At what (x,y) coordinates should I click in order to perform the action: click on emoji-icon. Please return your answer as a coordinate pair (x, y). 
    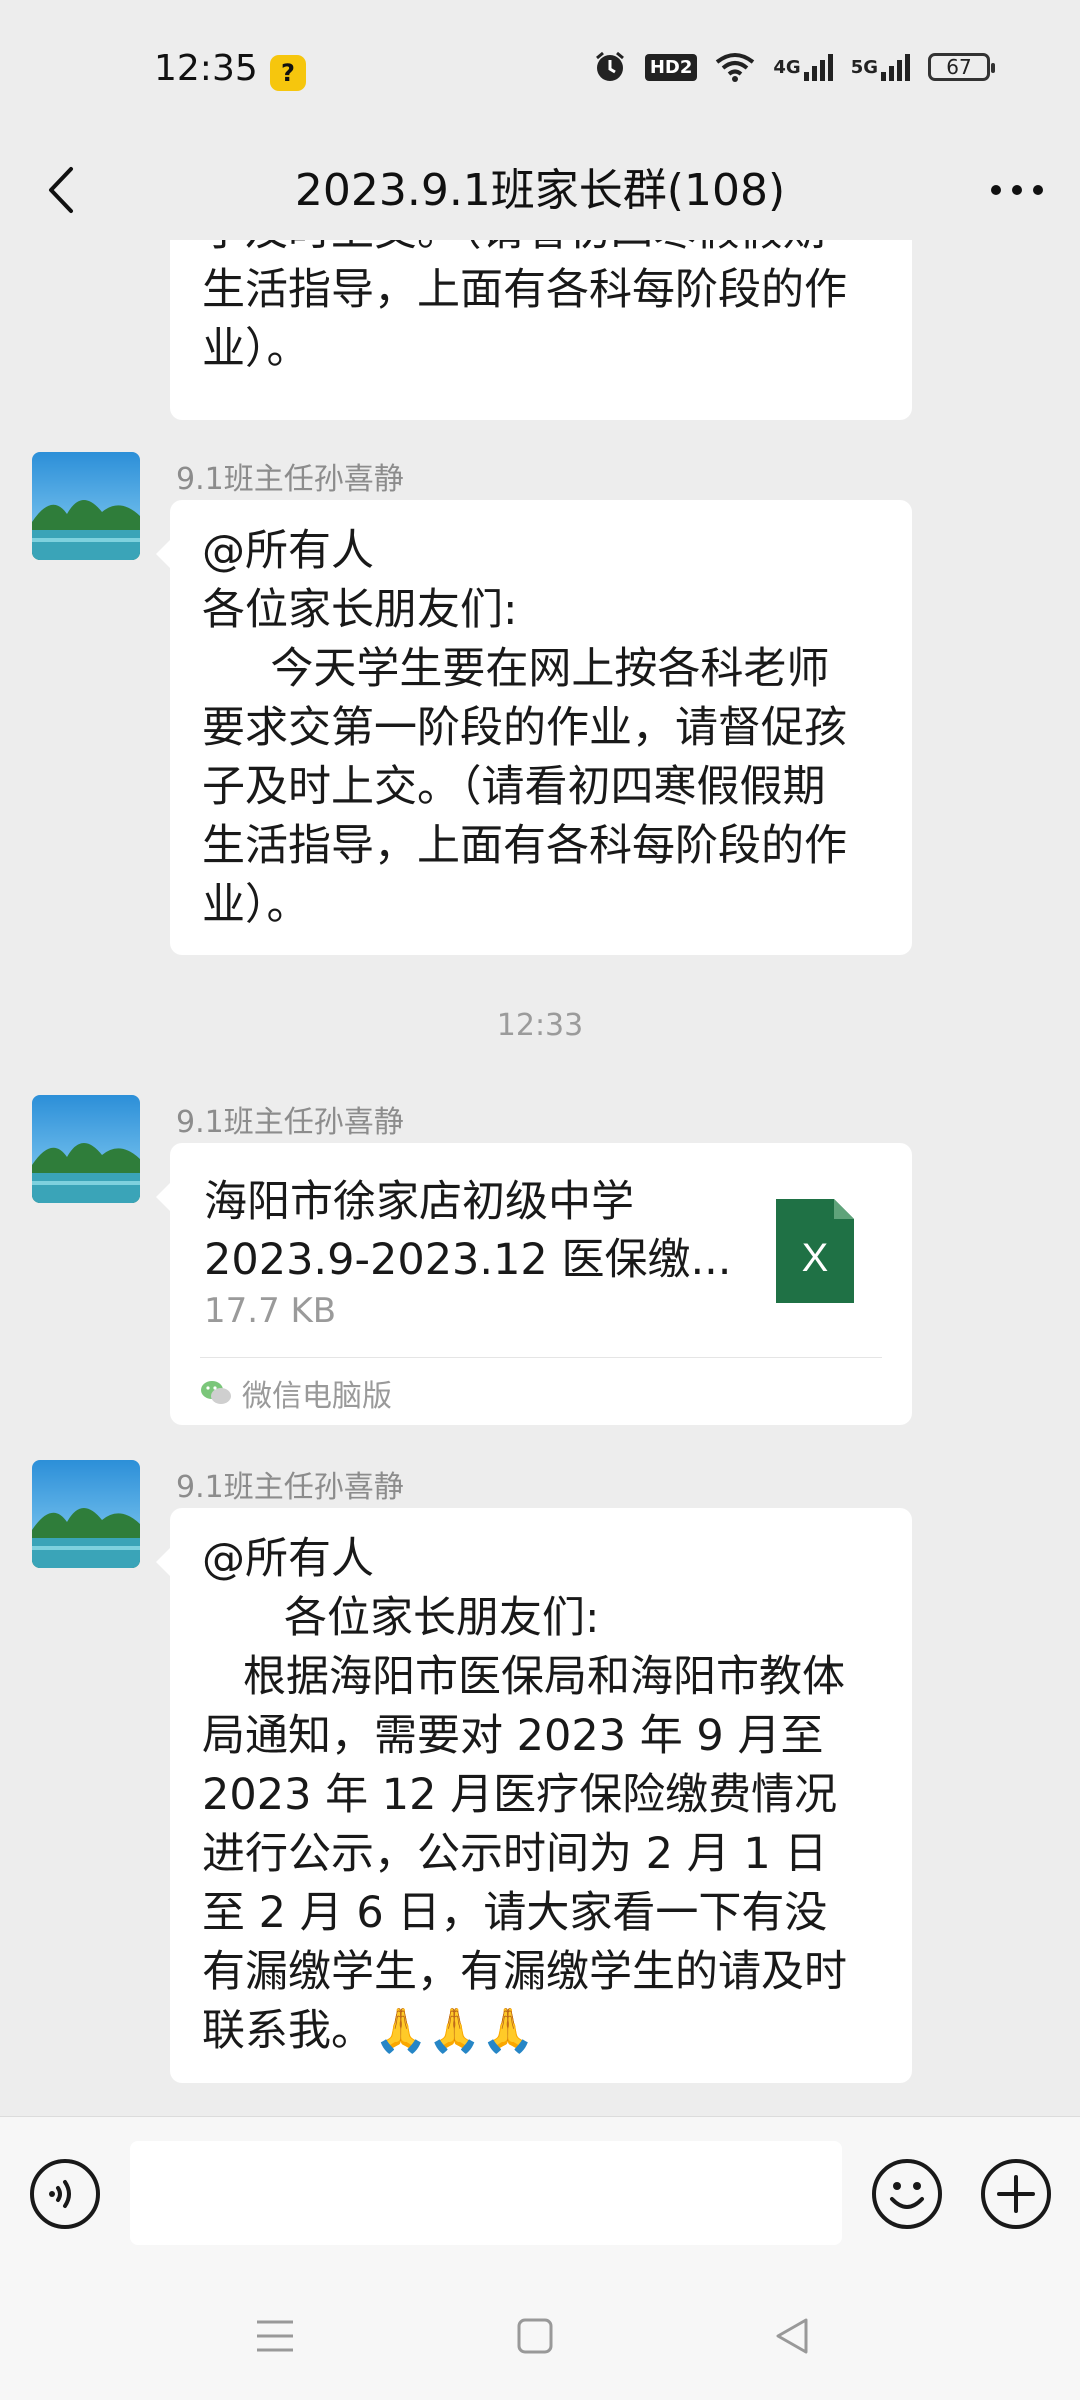
    Looking at the image, I should click on (907, 2194).